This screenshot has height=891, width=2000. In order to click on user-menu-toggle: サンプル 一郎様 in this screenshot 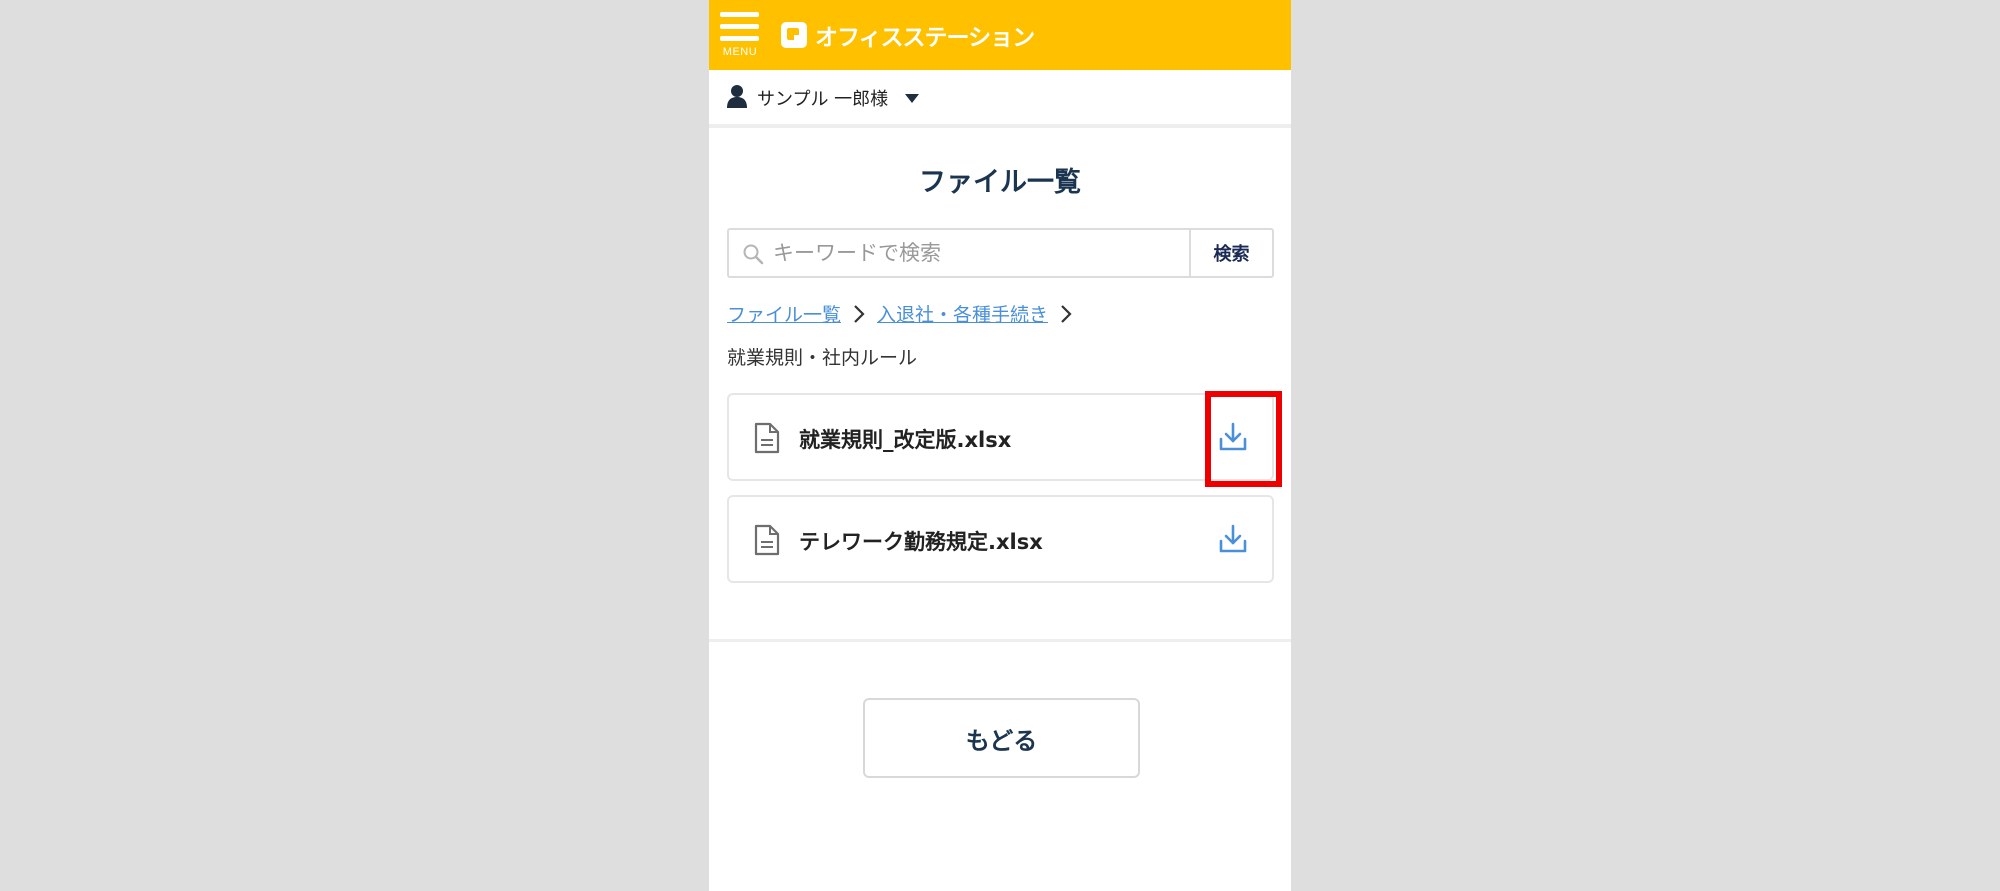, I will do `click(823, 98)`.